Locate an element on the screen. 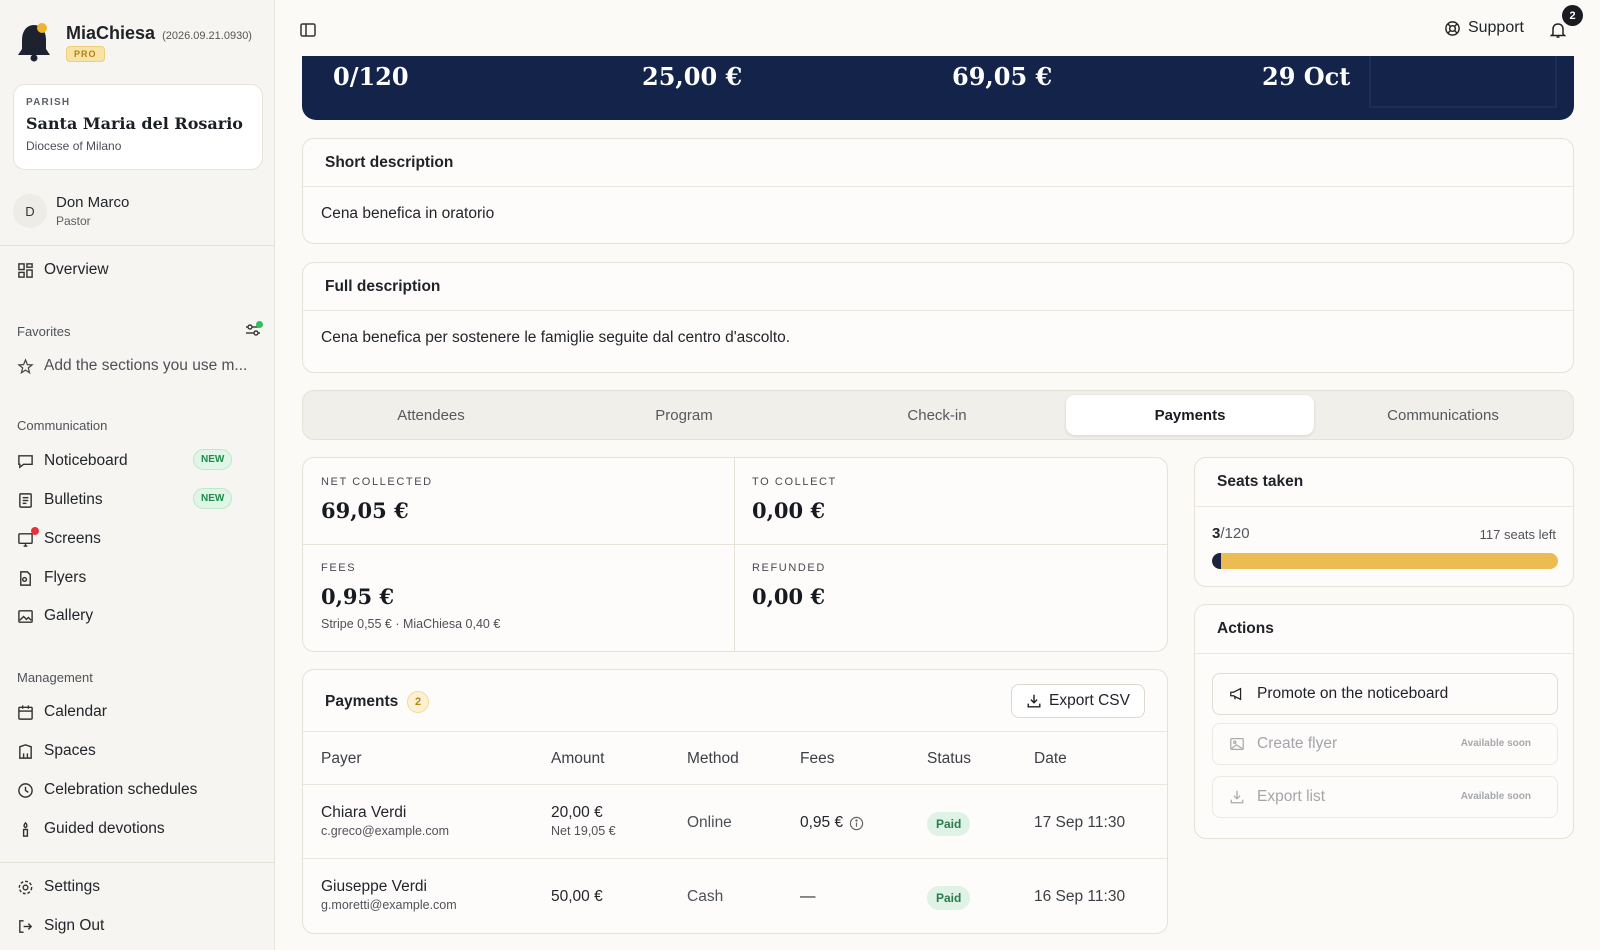 The width and height of the screenshot is (1600, 950). payer-name: Chiara Verdi is located at coordinates (364, 812).